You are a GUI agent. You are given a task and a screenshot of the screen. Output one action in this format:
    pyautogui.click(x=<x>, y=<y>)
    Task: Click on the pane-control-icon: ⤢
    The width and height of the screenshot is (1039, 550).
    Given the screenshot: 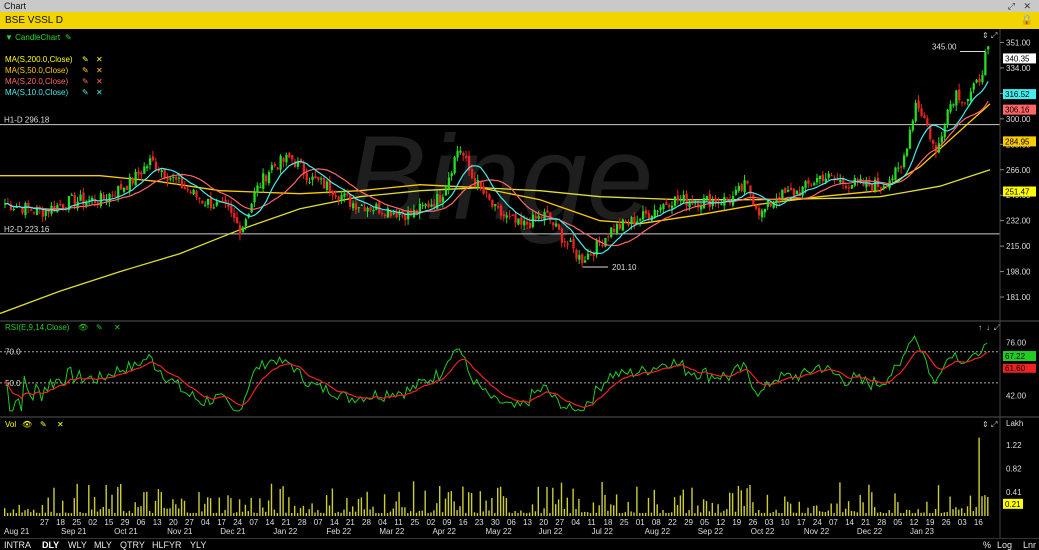 What is the action you would take?
    pyautogui.click(x=993, y=424)
    